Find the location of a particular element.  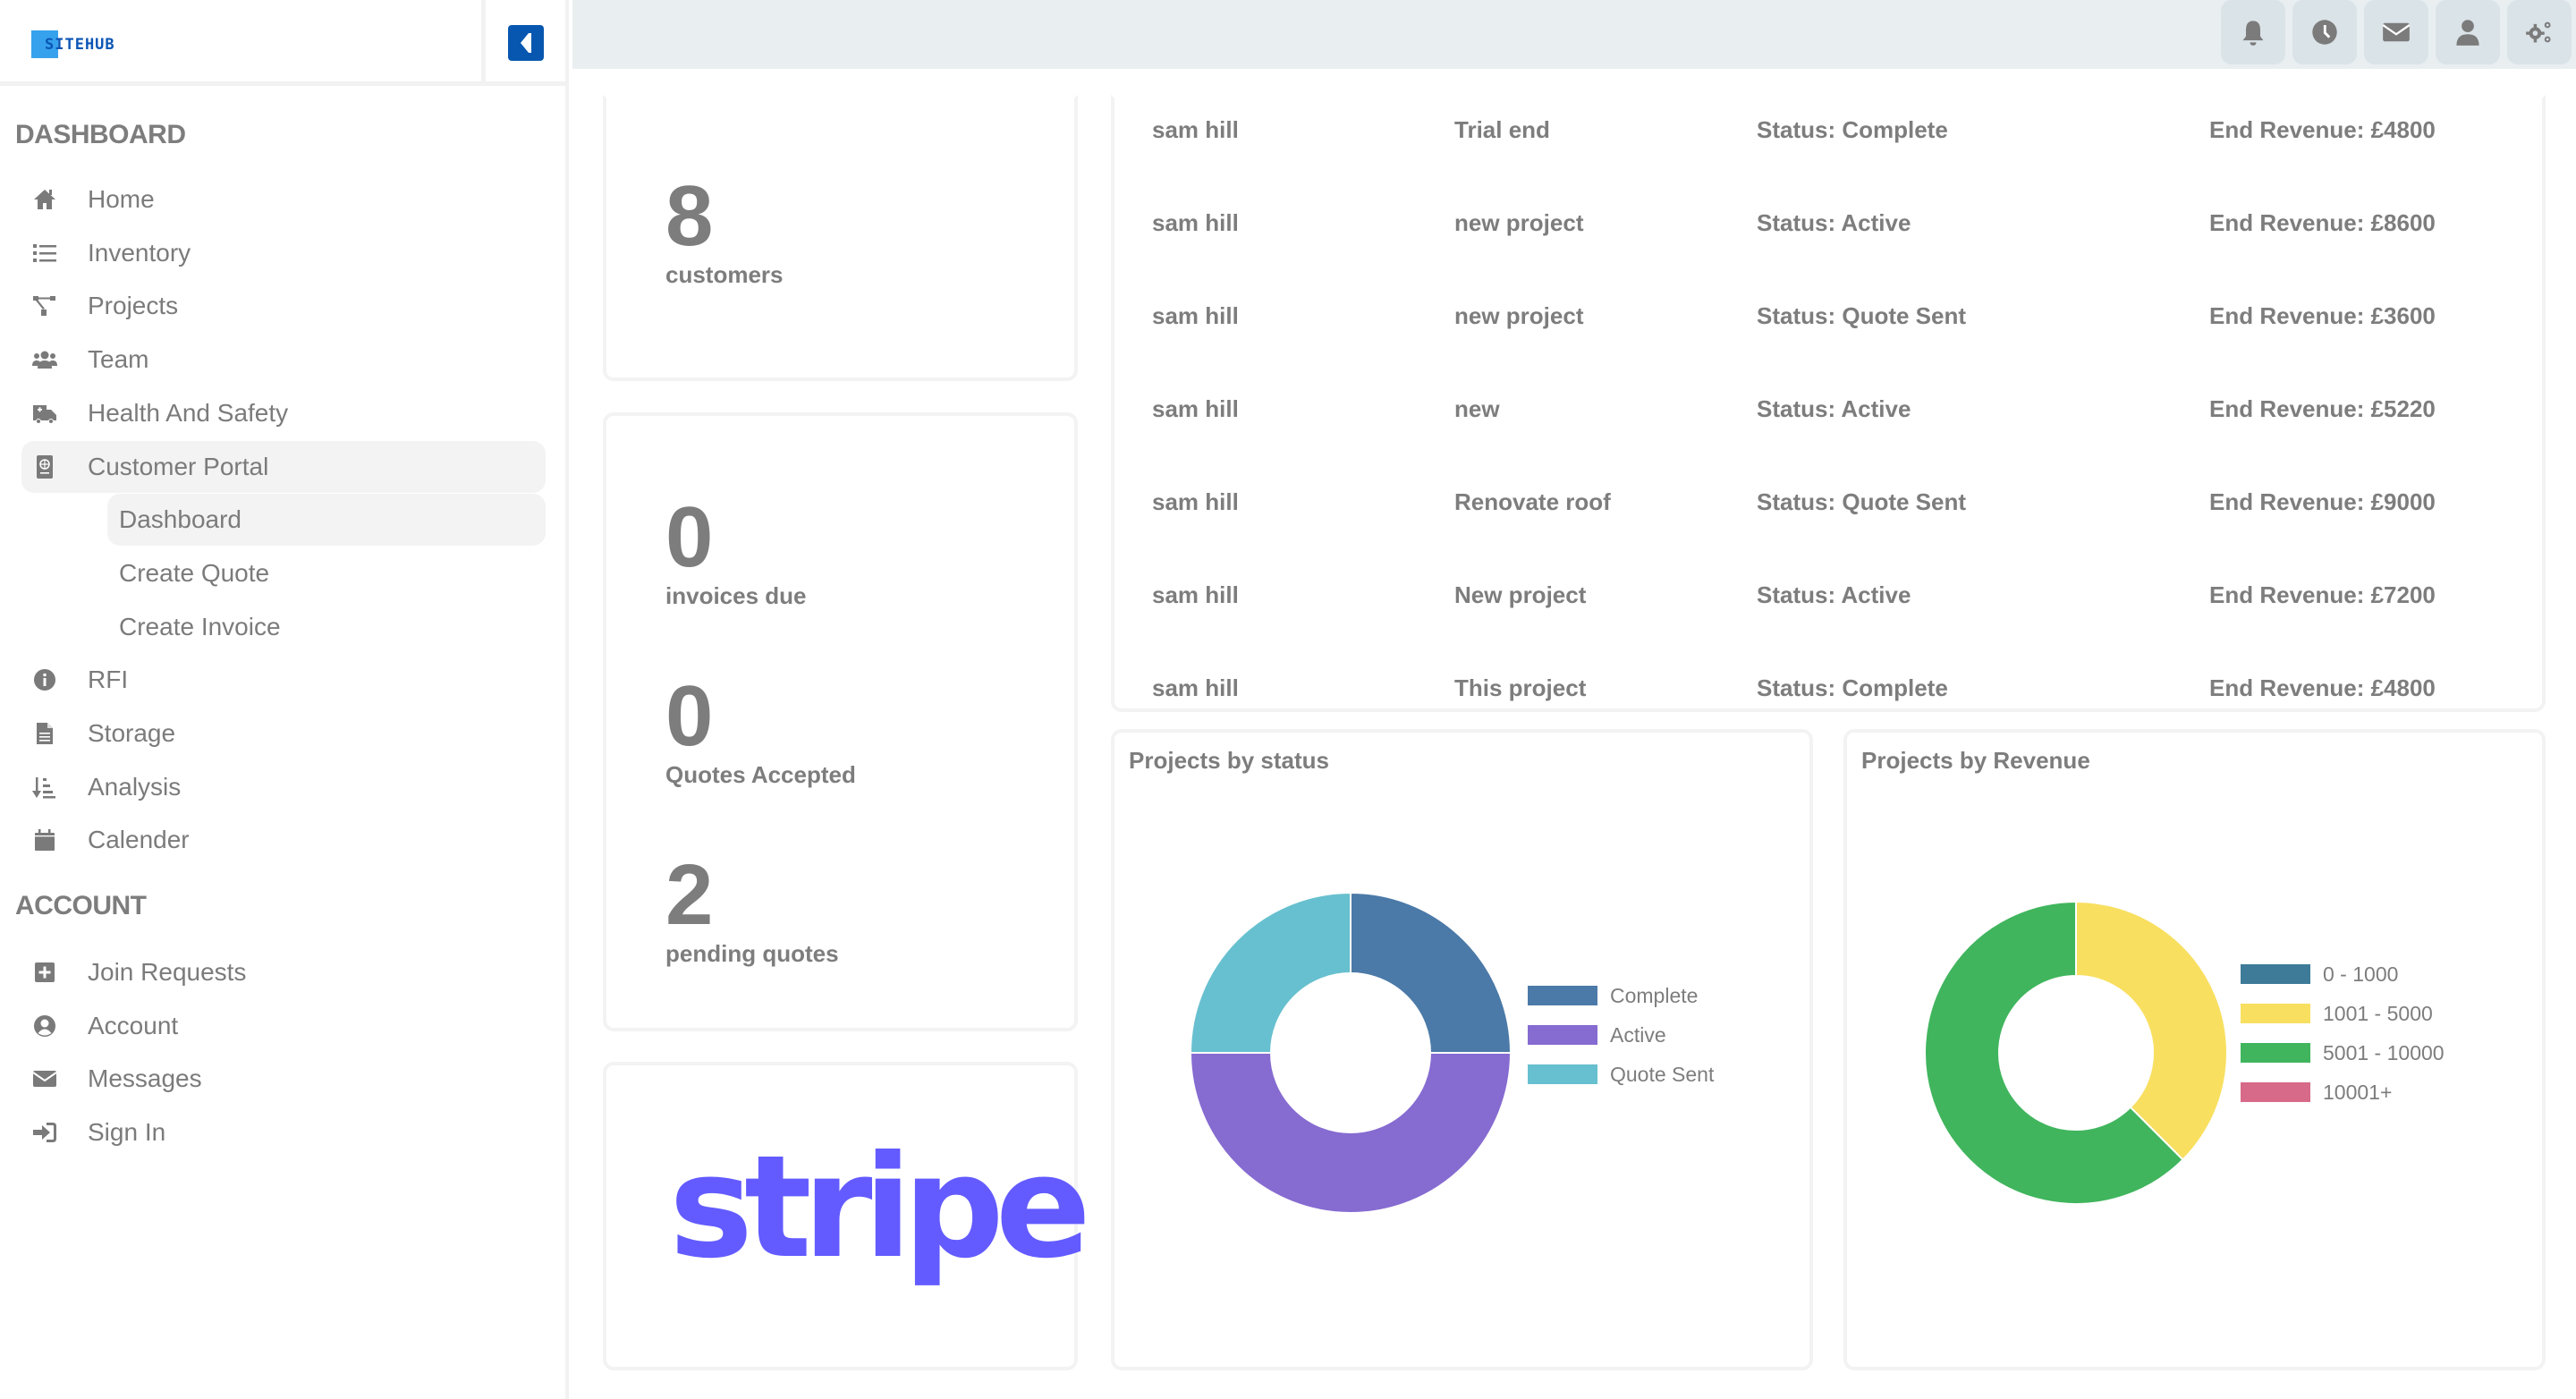

legend-label: 5001 - 10000 is located at coordinates (2384, 1052).